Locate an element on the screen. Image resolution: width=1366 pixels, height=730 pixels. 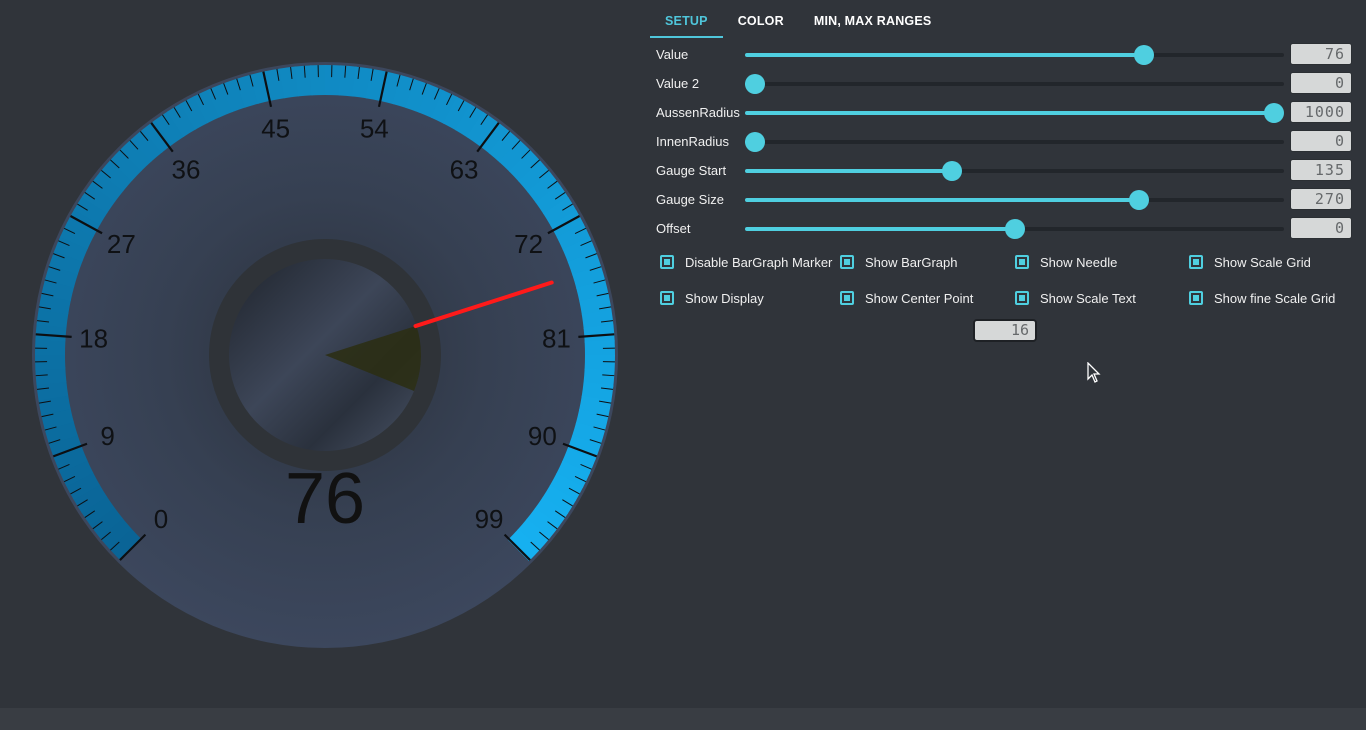
value-2-display: 0 is located at coordinates (1321, 83).